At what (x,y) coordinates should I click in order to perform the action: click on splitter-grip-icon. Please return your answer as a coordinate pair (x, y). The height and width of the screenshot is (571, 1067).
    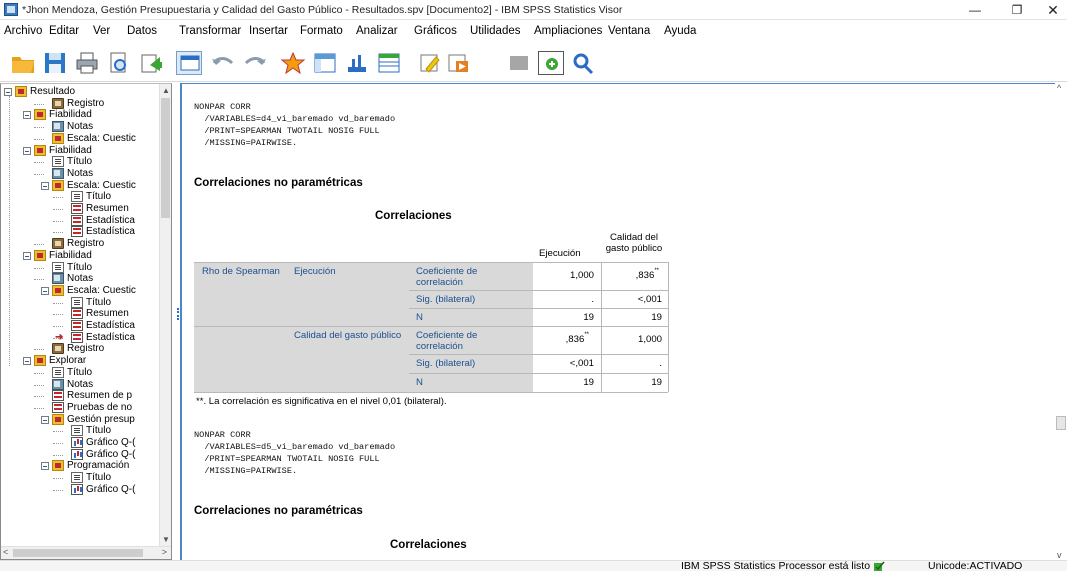
    Looking at the image, I should click on (178, 314).